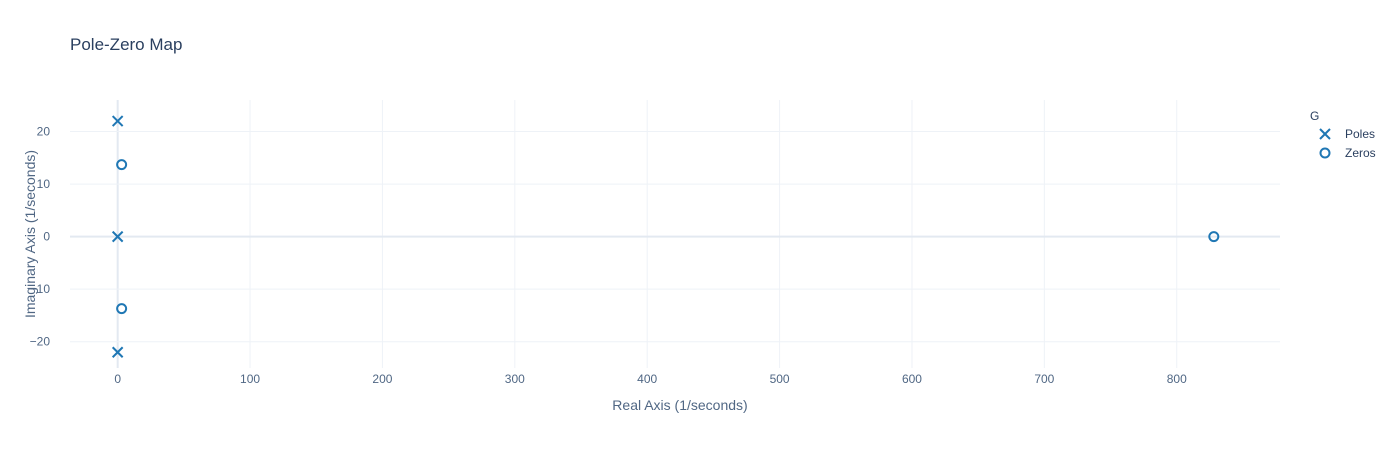 This screenshot has height=450, width=1394. Describe the element at coordinates (1044, 379) in the screenshot. I see `x-tick-label: 700` at that location.